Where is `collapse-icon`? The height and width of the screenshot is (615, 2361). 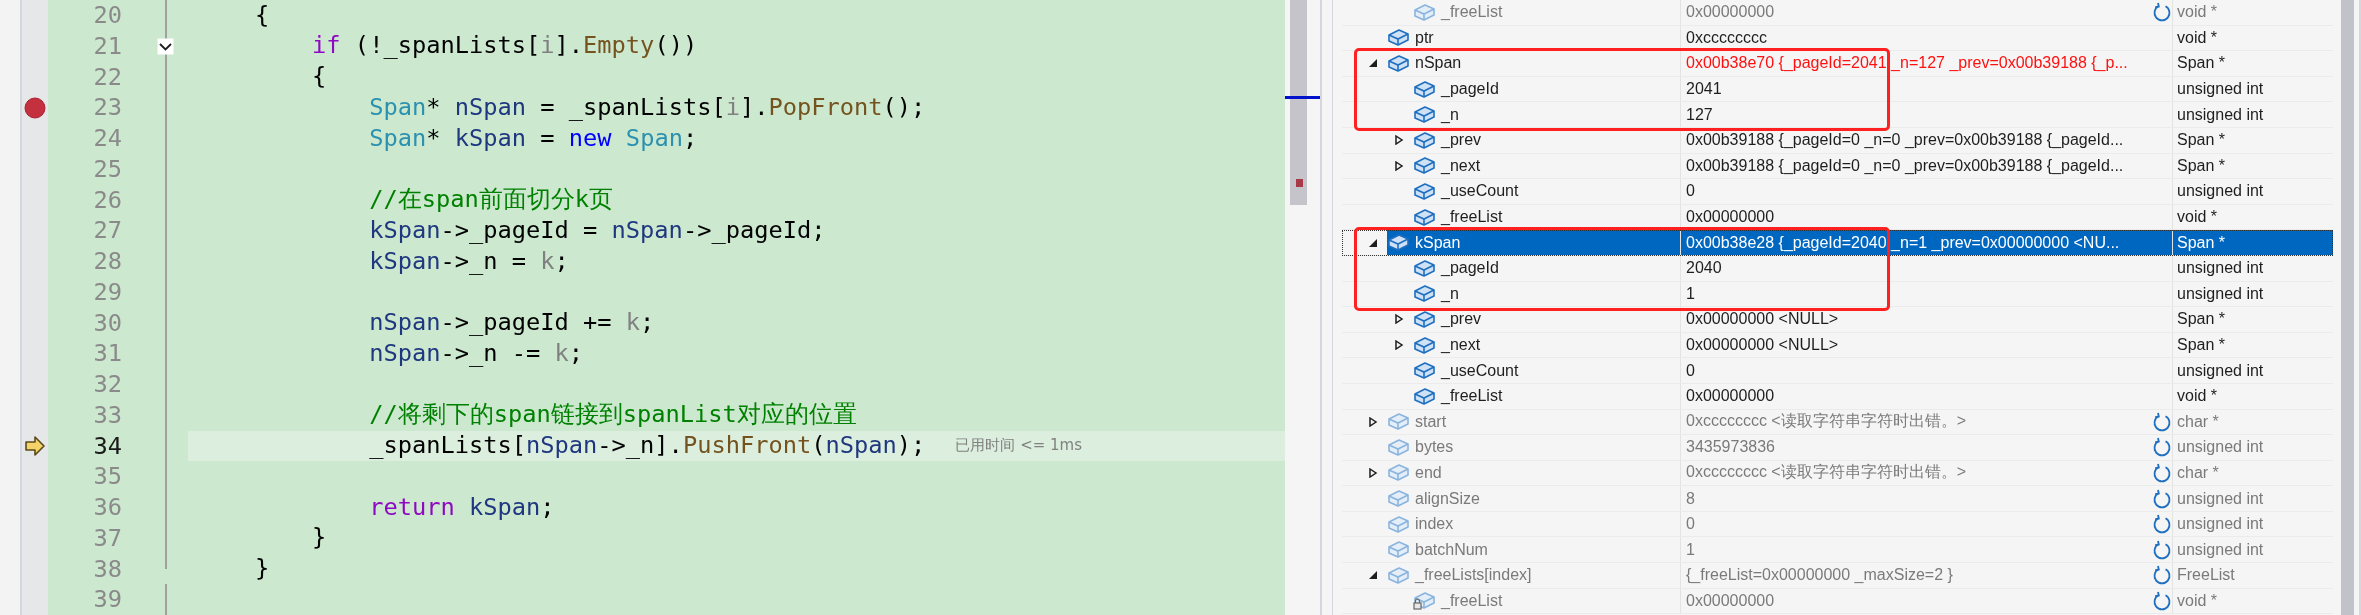 collapse-icon is located at coordinates (165, 46).